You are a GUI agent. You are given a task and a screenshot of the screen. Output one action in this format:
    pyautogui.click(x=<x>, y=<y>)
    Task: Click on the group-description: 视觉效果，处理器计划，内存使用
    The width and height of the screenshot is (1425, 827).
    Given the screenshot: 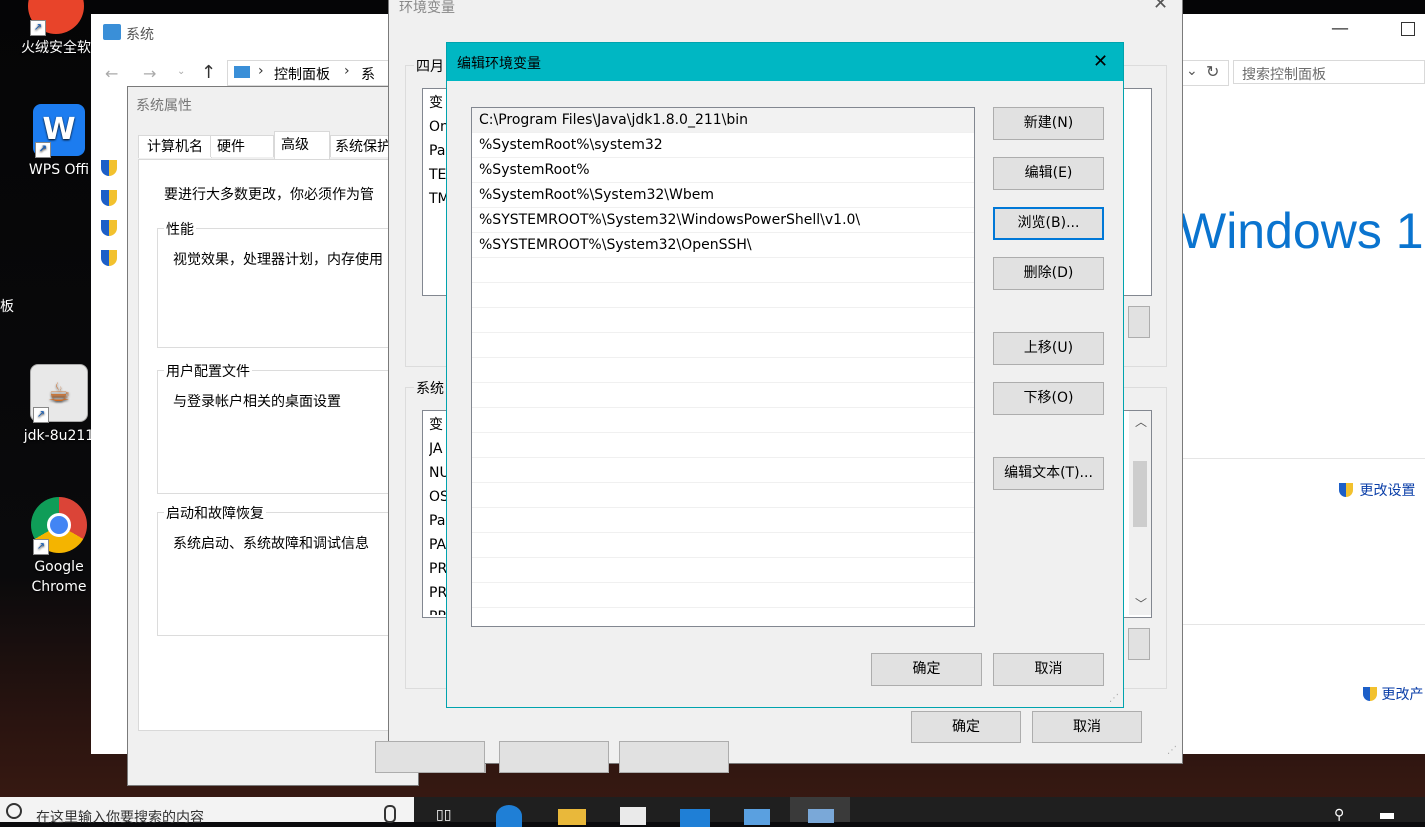 What is the action you would take?
    pyautogui.click(x=278, y=260)
    